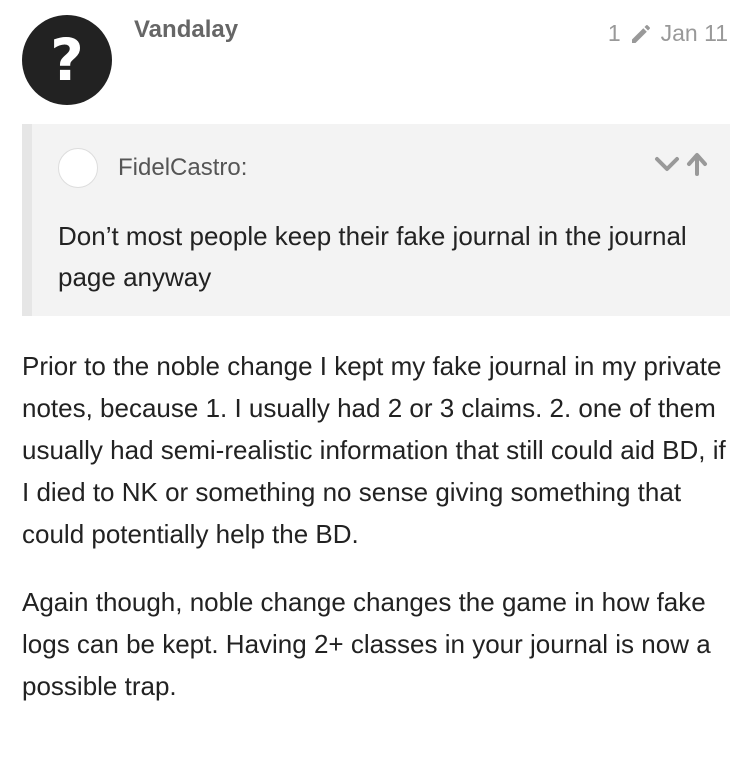  What do you see at coordinates (697, 164) in the screenshot?
I see `arrow-up-icon` at bounding box center [697, 164].